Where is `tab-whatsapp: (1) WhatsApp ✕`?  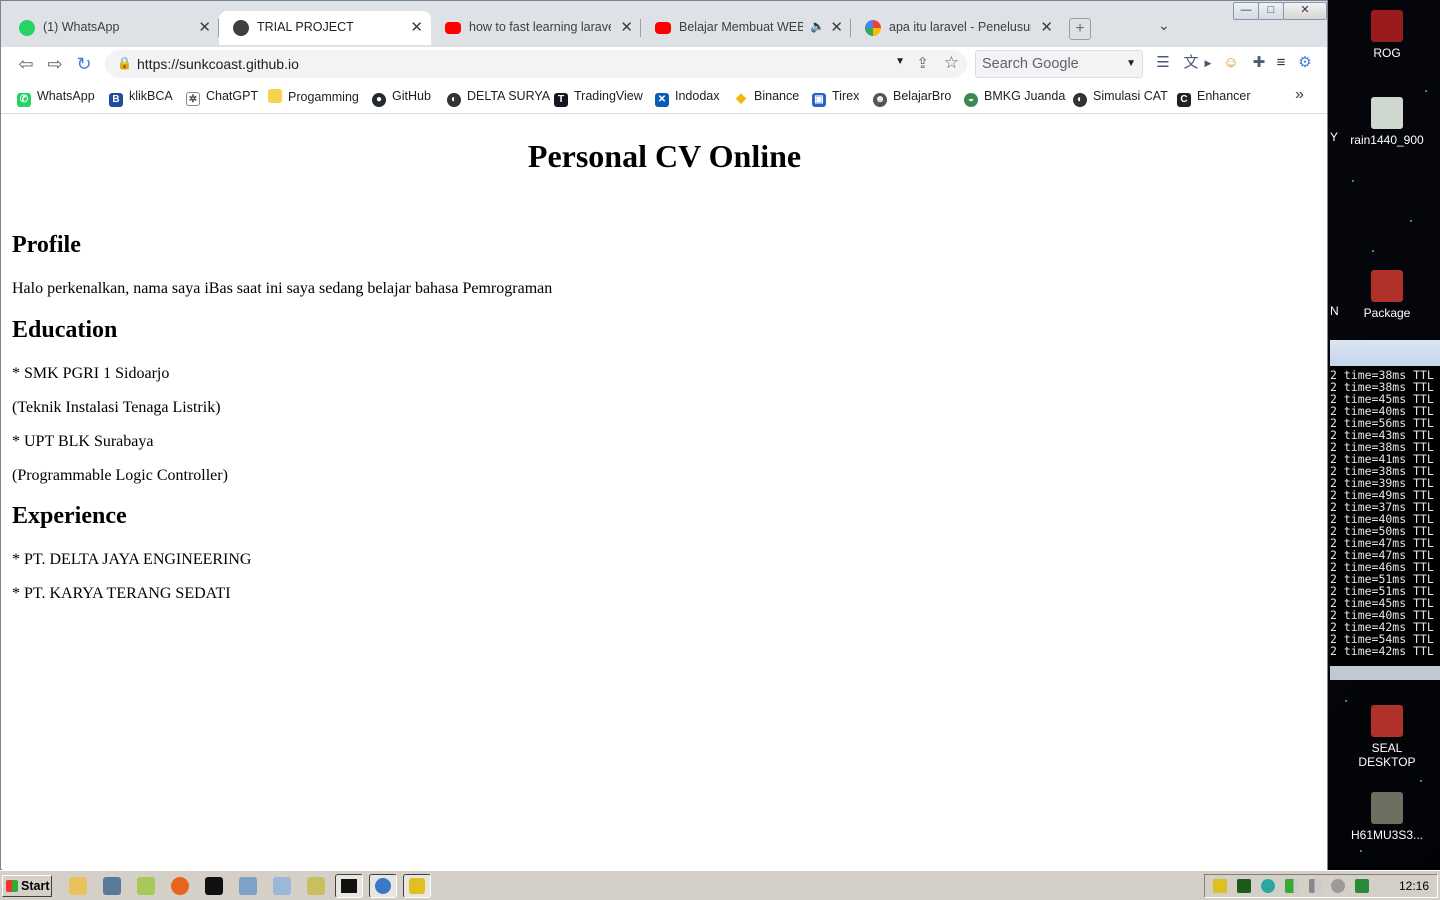 tab-whatsapp: (1) WhatsApp ✕ is located at coordinates (112, 28).